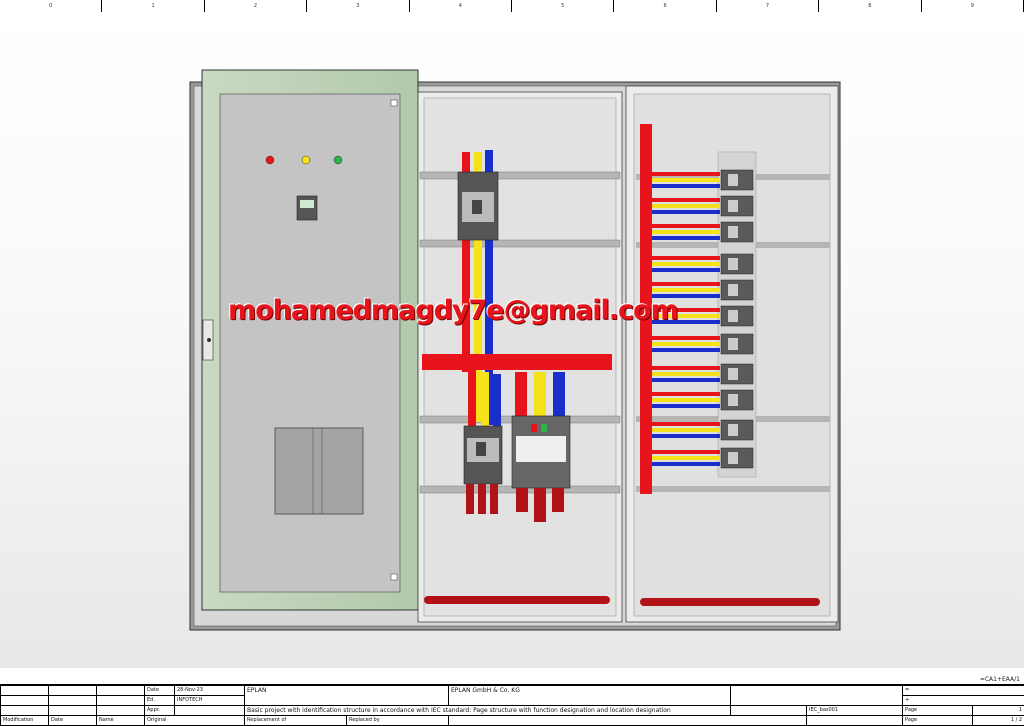  I want to click on appr-label: Appr., so click(159, 710).